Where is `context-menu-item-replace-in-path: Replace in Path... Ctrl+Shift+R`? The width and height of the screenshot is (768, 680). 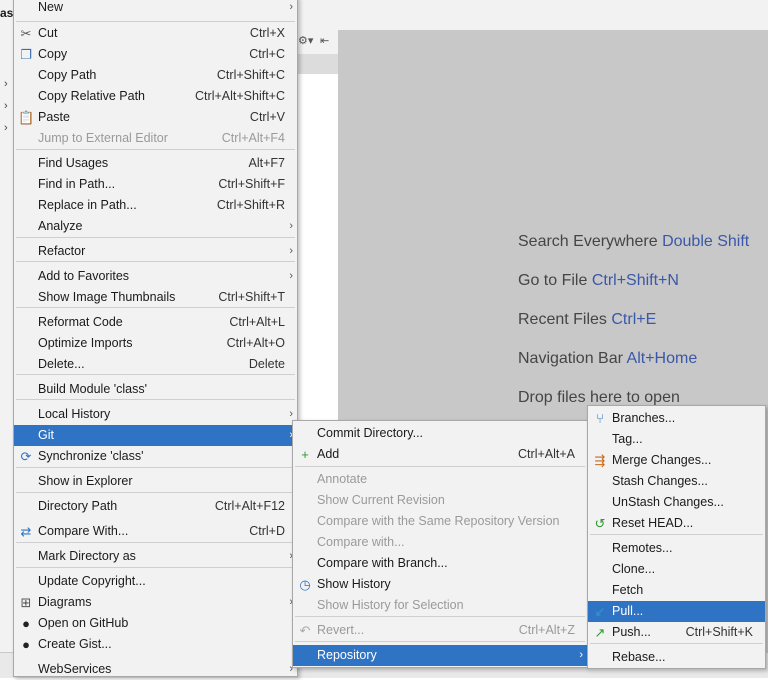
context-menu-item-replace-in-path: Replace in Path... Ctrl+Shift+R is located at coordinates (155, 205).